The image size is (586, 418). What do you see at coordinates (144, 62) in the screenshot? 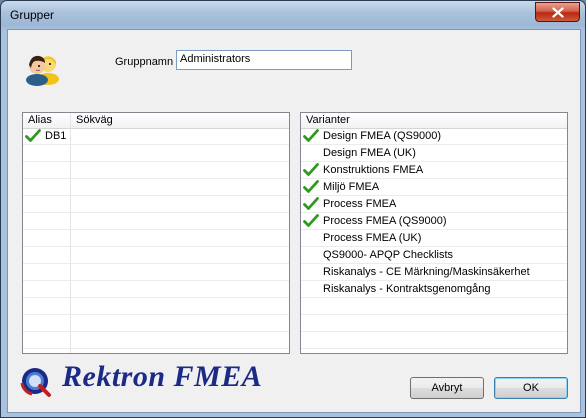
I see `group-name-label: Gruppnamn` at bounding box center [144, 62].